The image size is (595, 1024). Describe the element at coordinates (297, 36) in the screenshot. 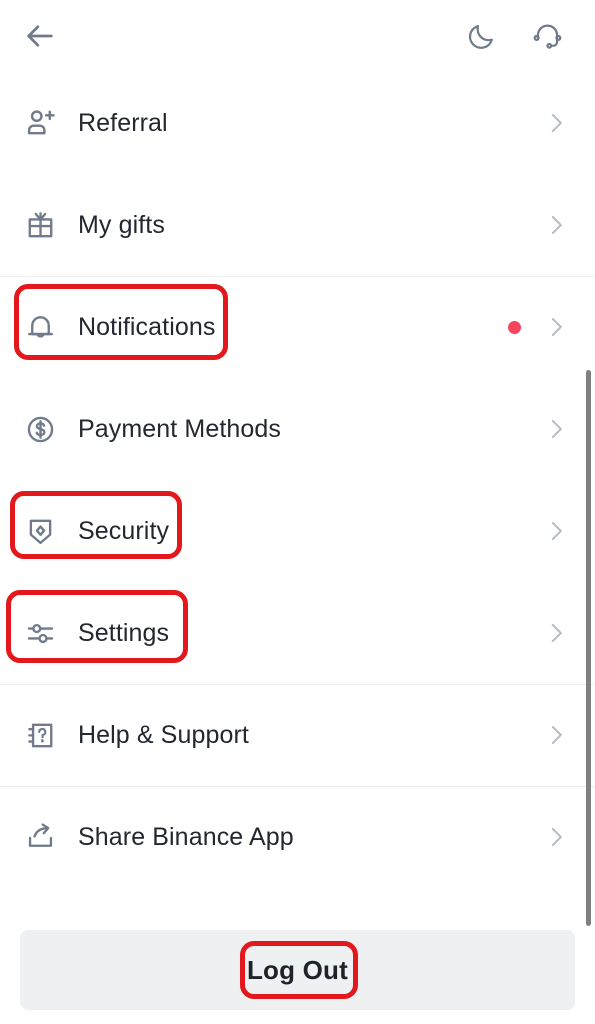

I see `app-header` at that location.